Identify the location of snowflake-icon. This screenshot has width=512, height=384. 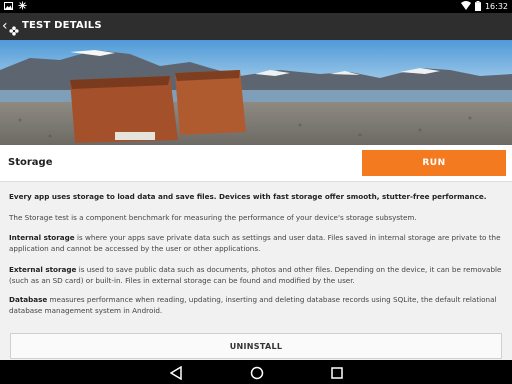
(22, 6).